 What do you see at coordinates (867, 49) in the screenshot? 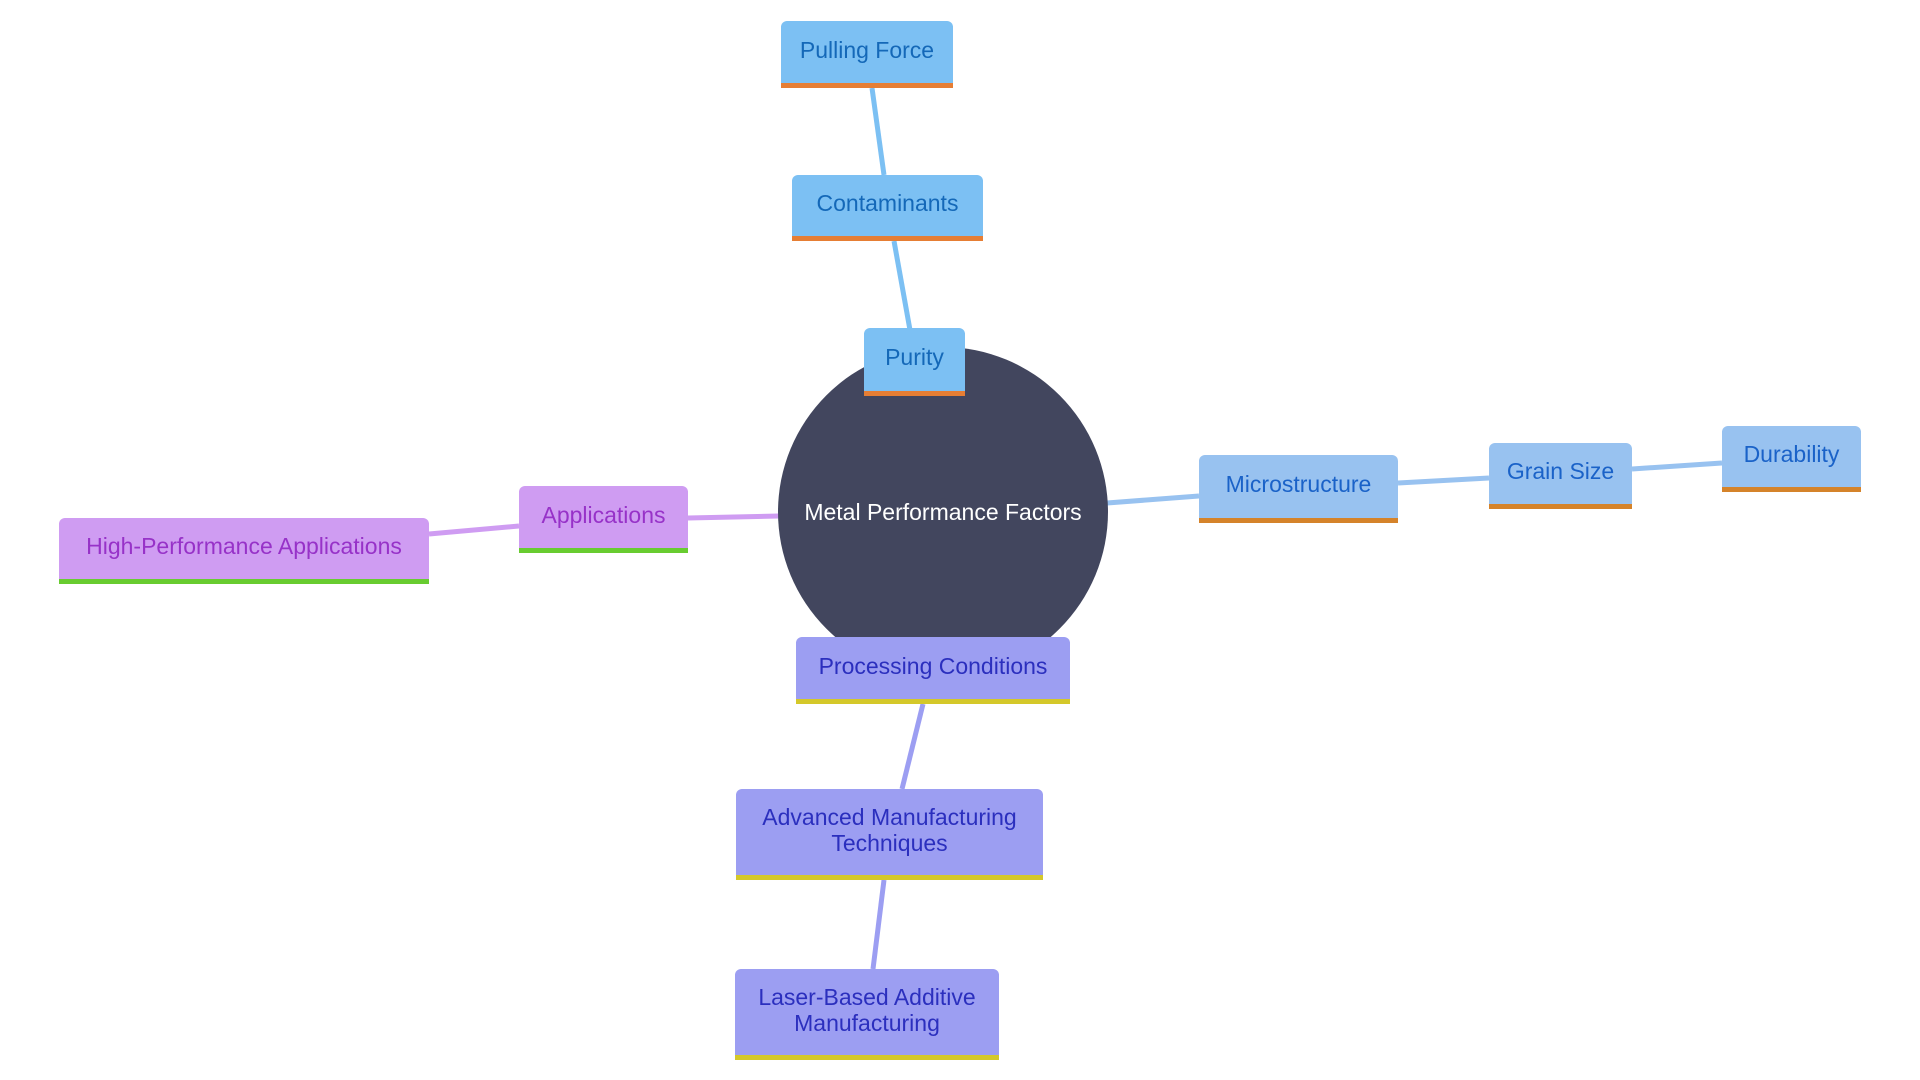
I see `node-label: Pulling Force` at bounding box center [867, 49].